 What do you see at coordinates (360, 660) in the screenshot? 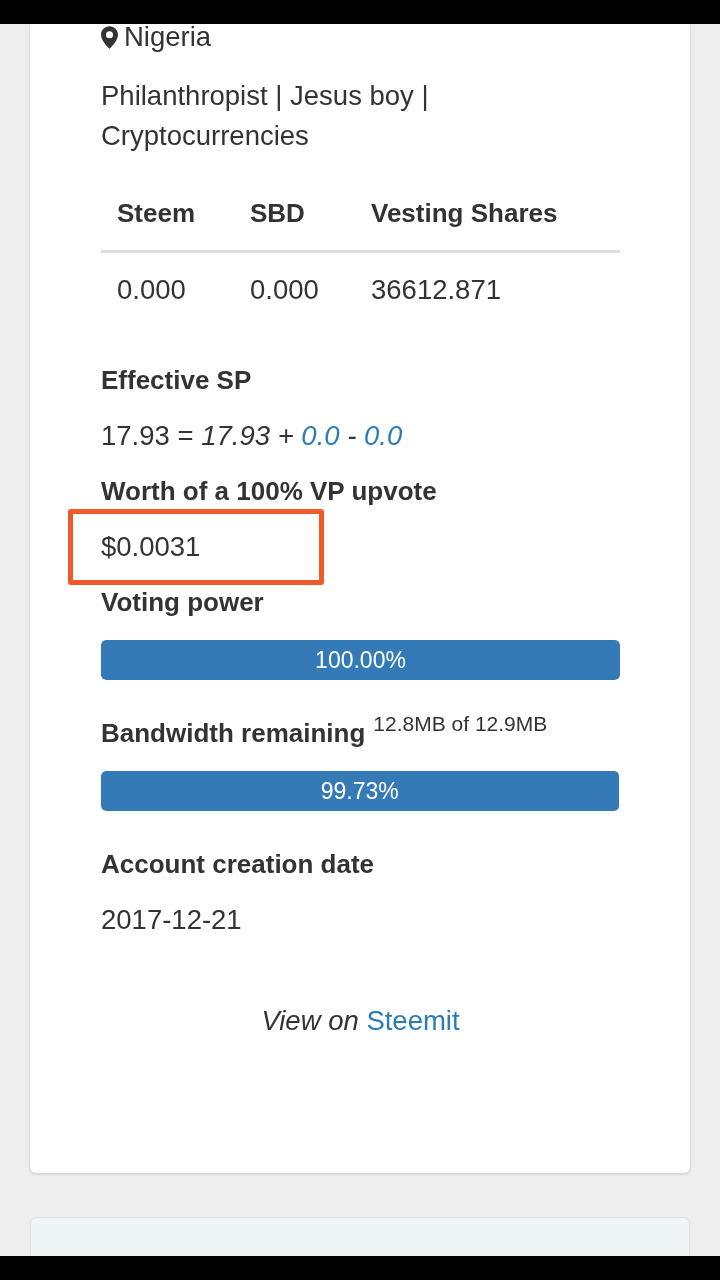
I see `progress-reading: 100.00%` at bounding box center [360, 660].